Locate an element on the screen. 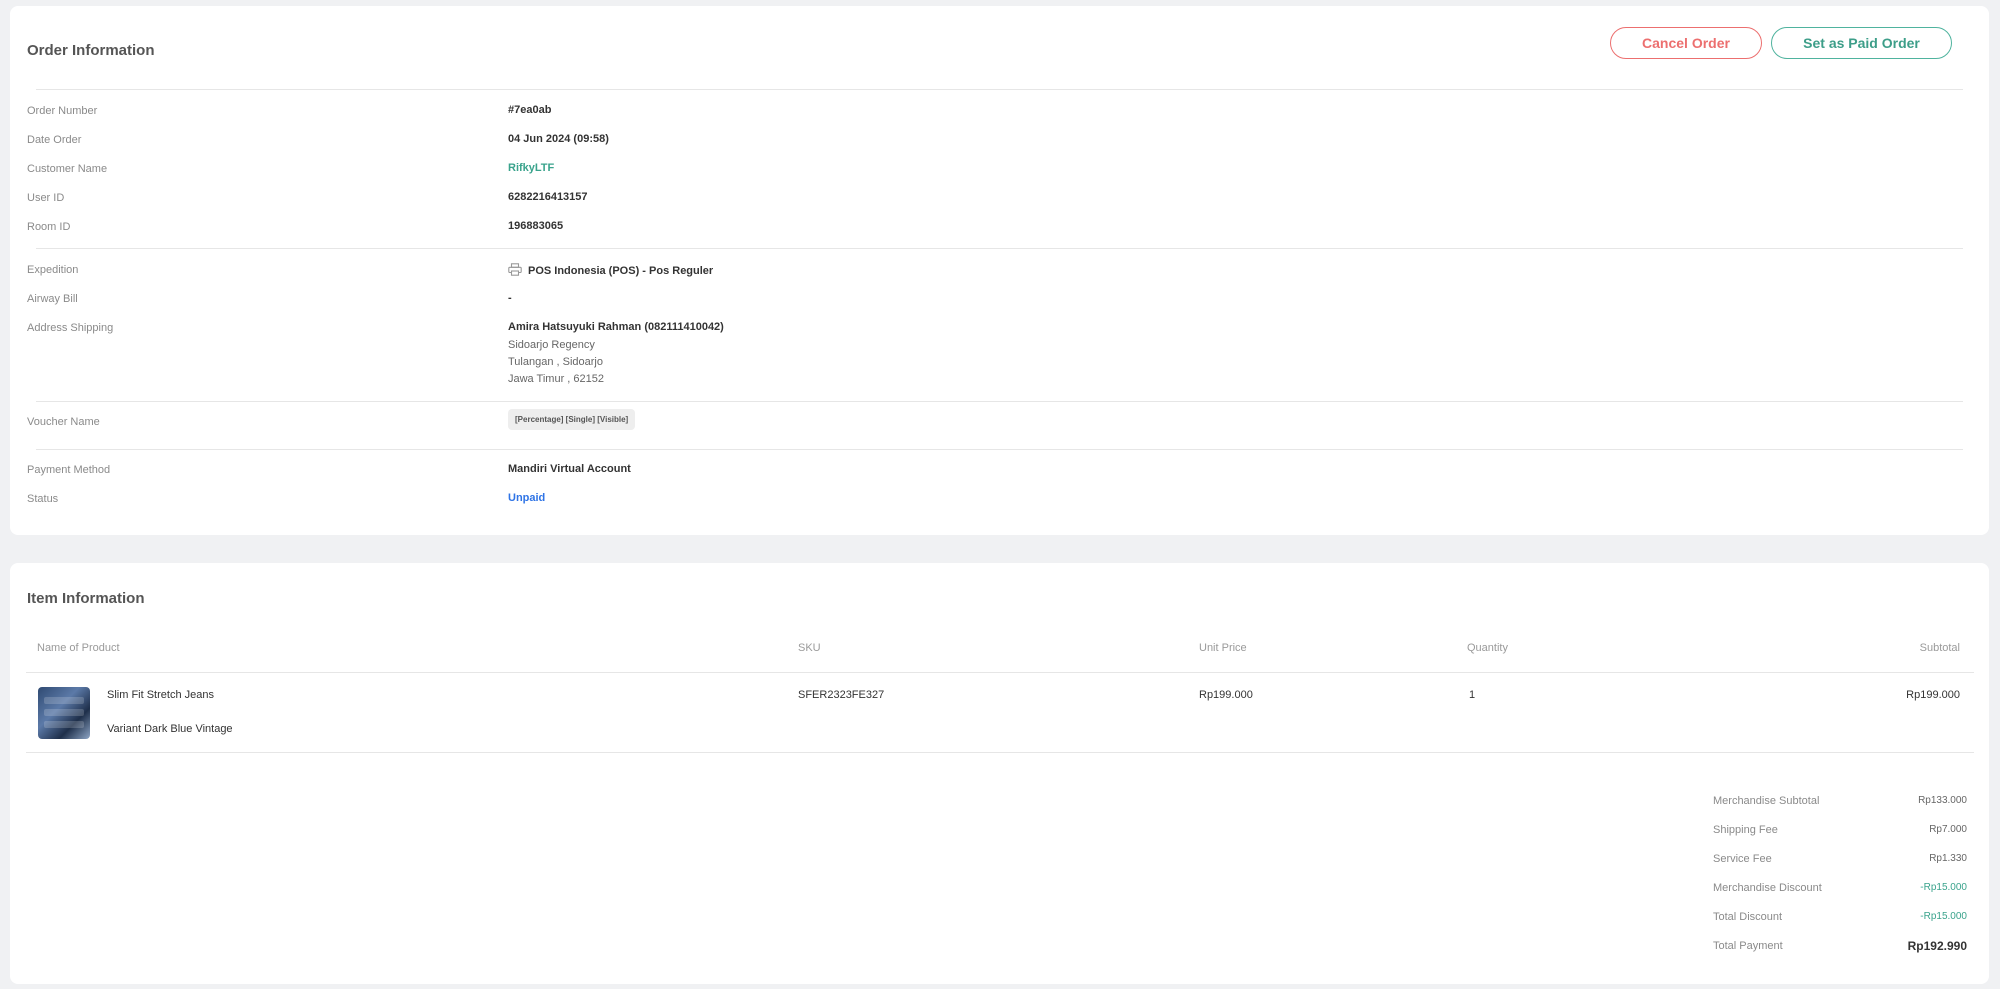  product-unit-price: Rp199.000 is located at coordinates (1226, 695).